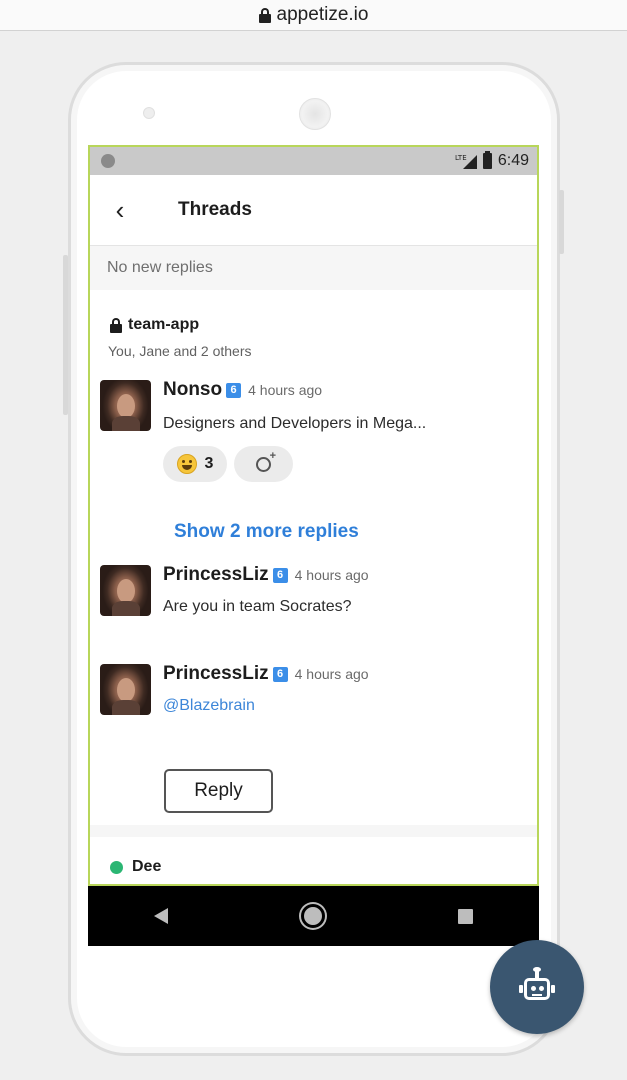  Describe the element at coordinates (264, 15) in the screenshot. I see `lock-icon` at that location.